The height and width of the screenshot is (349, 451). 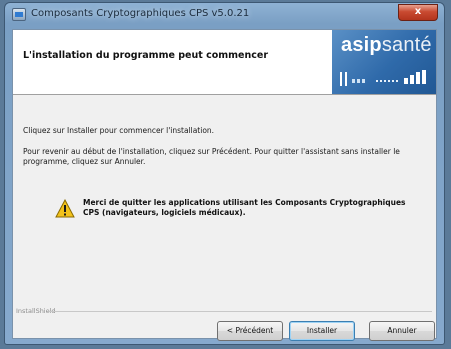 I want to click on footer-divider, so click(x=240, y=311).